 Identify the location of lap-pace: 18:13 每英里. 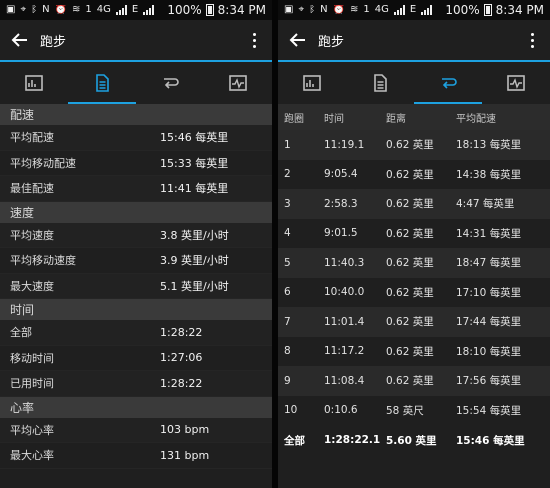
(489, 145).